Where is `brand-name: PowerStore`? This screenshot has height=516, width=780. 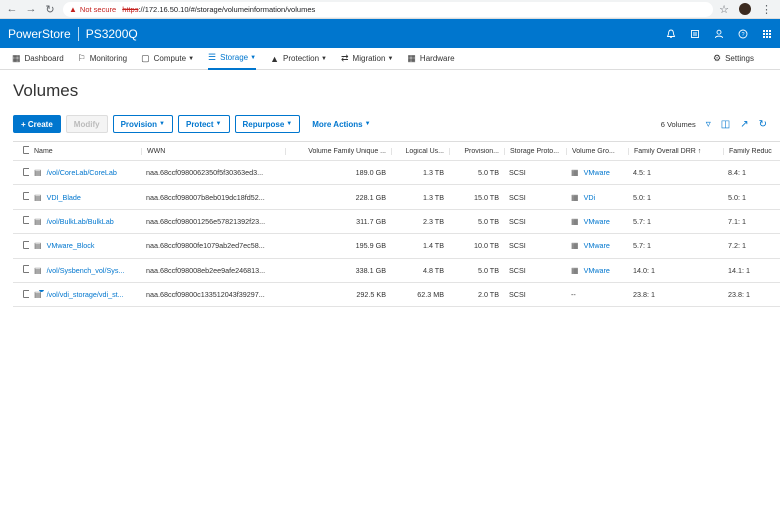
brand-name: PowerStore is located at coordinates (39, 33).